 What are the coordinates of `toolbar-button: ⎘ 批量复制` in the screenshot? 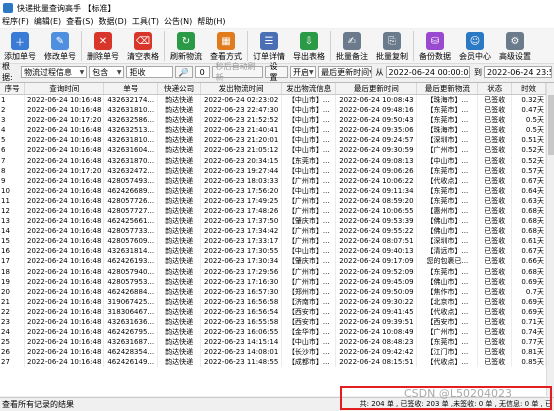 It's located at (392, 46).